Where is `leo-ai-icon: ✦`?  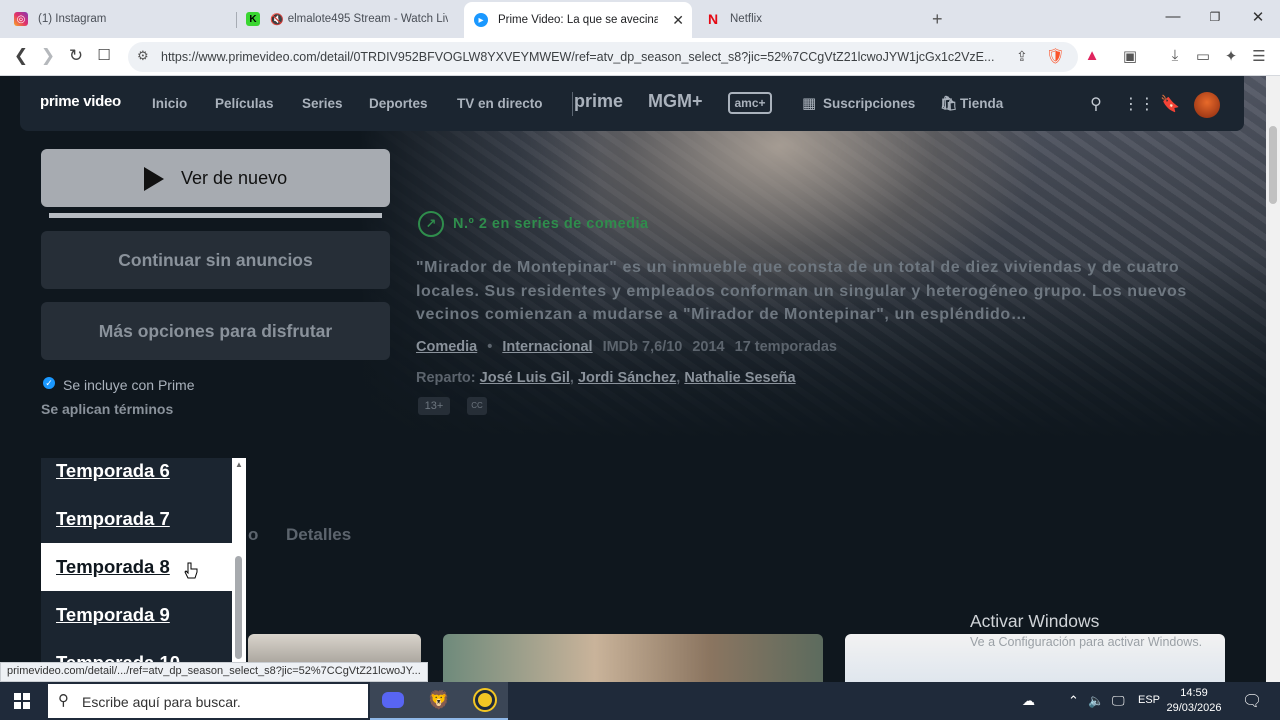 leo-ai-icon: ✦ is located at coordinates (1231, 56).